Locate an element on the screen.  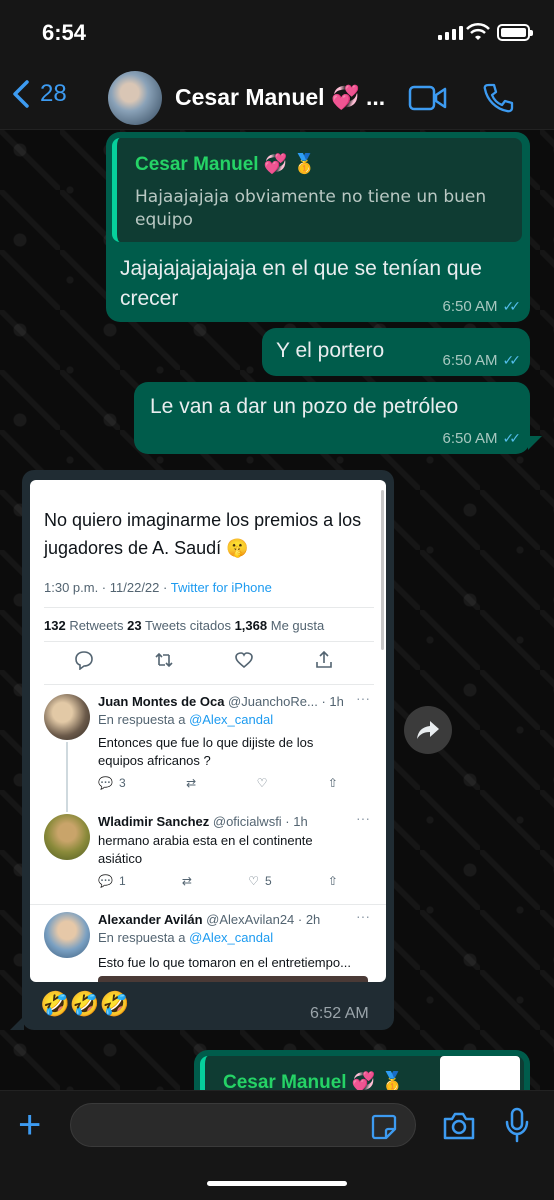
video-call-icon is located at coordinates (428, 98).